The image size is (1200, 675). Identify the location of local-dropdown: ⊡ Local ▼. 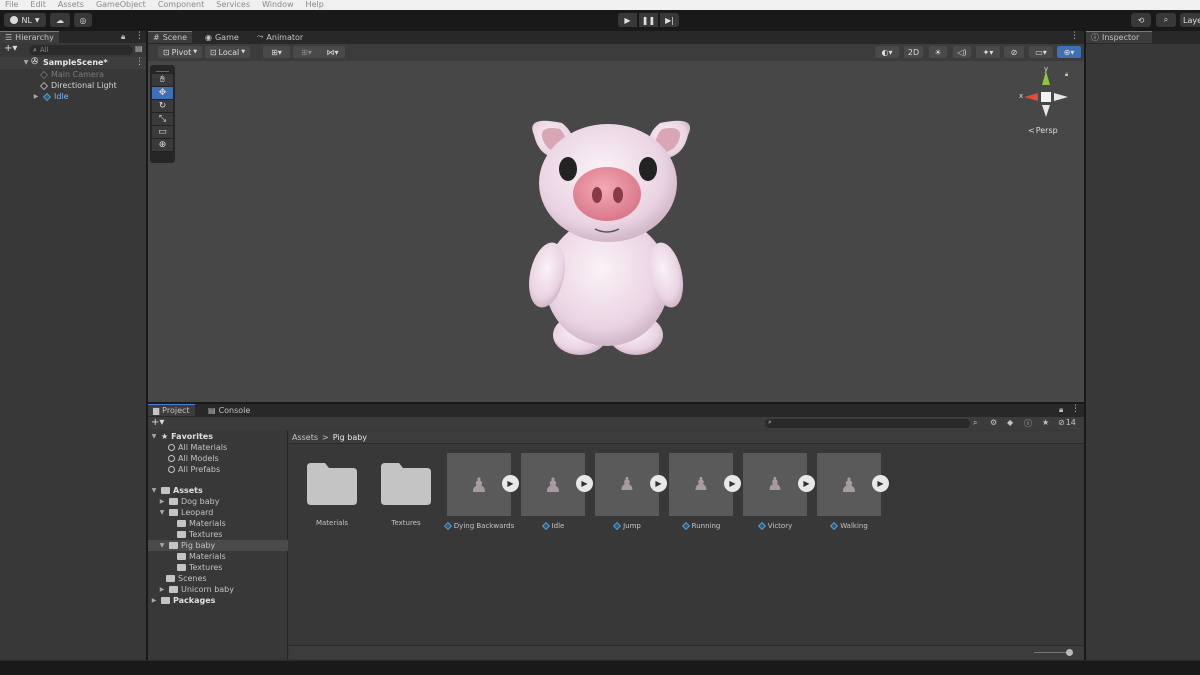
(227, 52).